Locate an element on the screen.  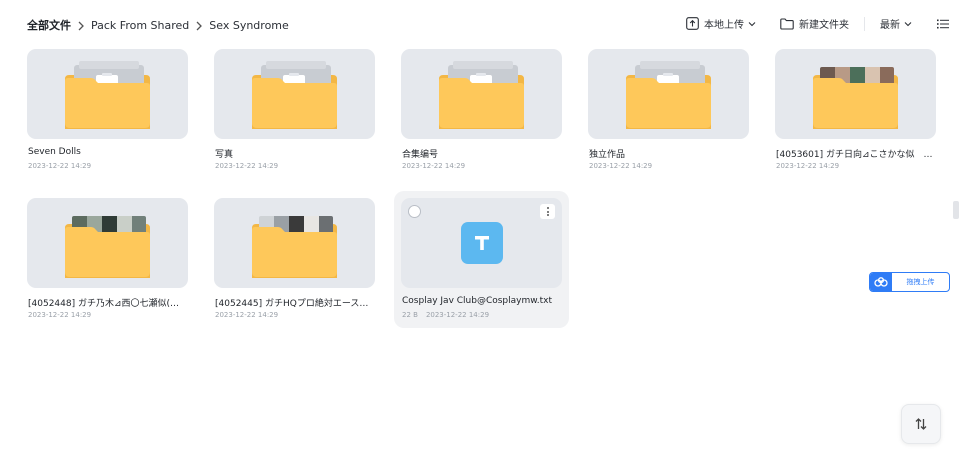
breadcrumb: 全部文件 Pack From Shared Sex Syndrome is located at coordinates (158, 25).